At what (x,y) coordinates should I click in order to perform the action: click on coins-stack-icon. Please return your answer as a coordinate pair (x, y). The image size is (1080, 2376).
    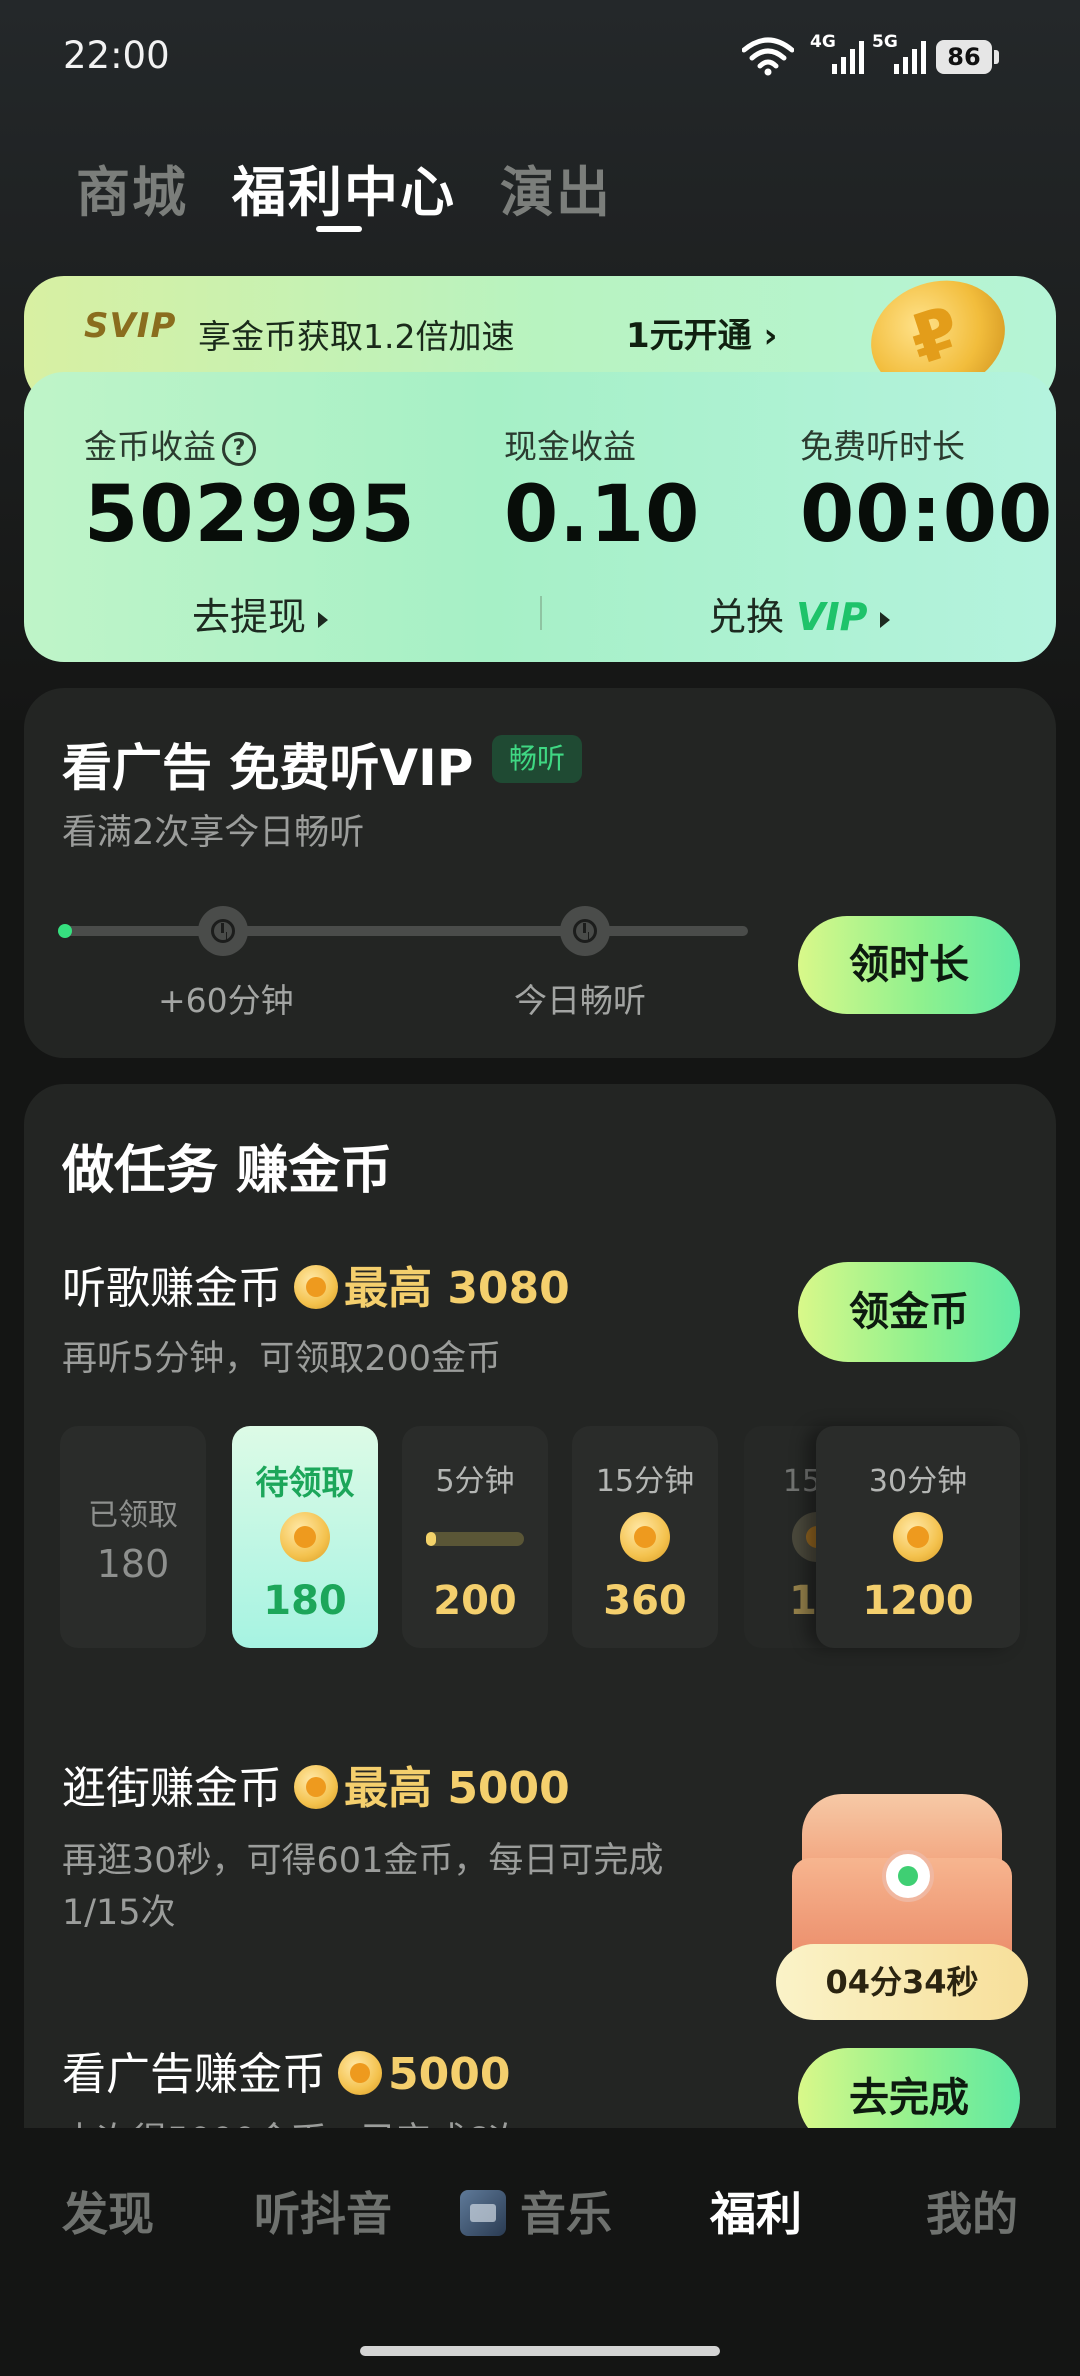
    Looking at the image, I should click on (918, 1537).